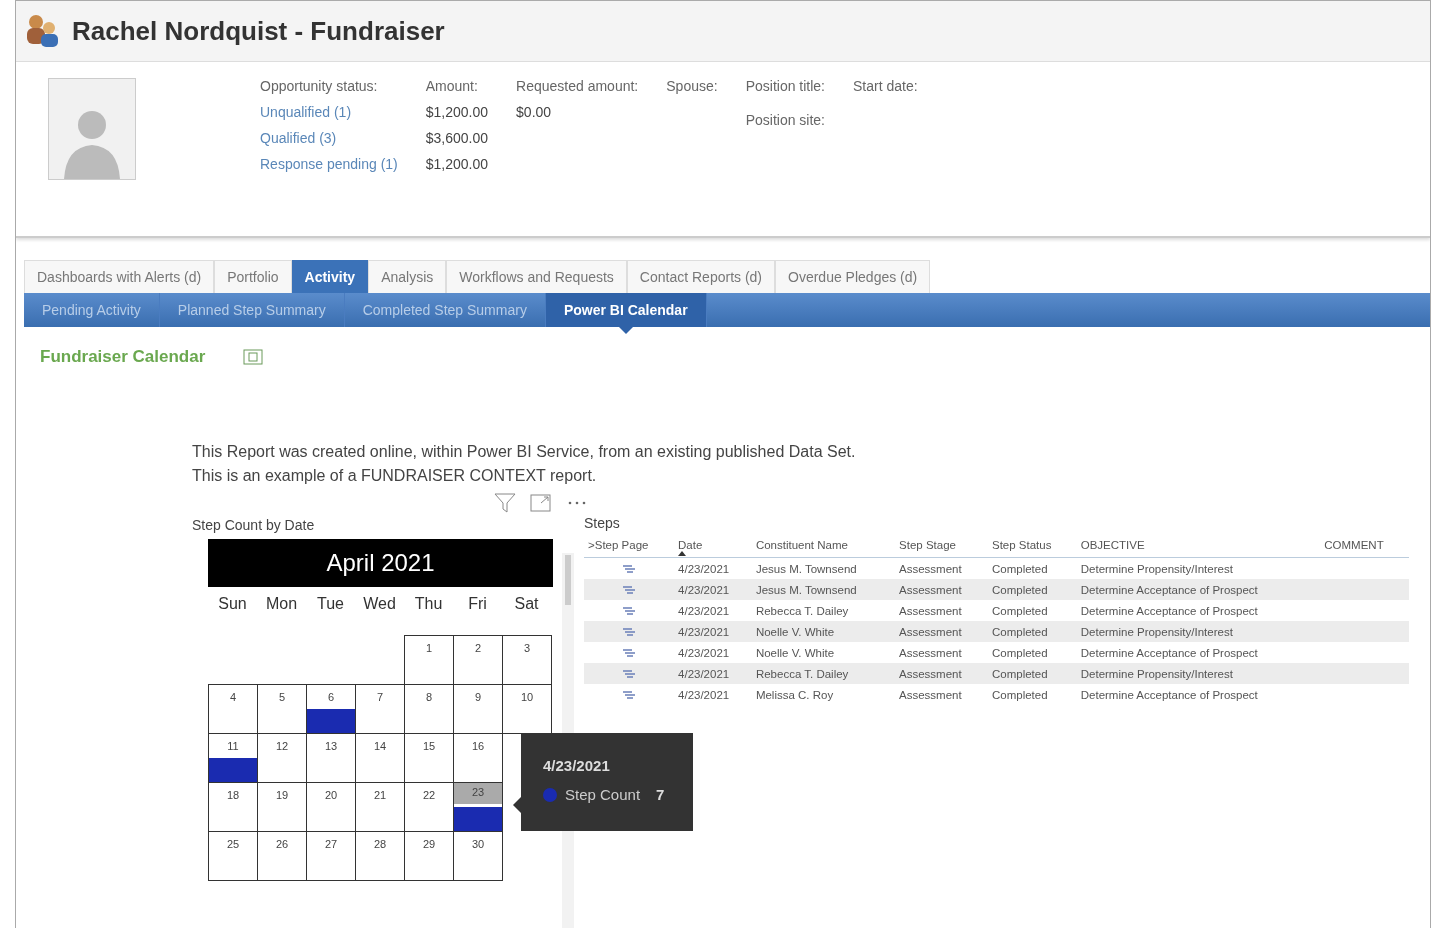  Describe the element at coordinates (331, 697) in the screenshot. I see `day-number: 6` at that location.